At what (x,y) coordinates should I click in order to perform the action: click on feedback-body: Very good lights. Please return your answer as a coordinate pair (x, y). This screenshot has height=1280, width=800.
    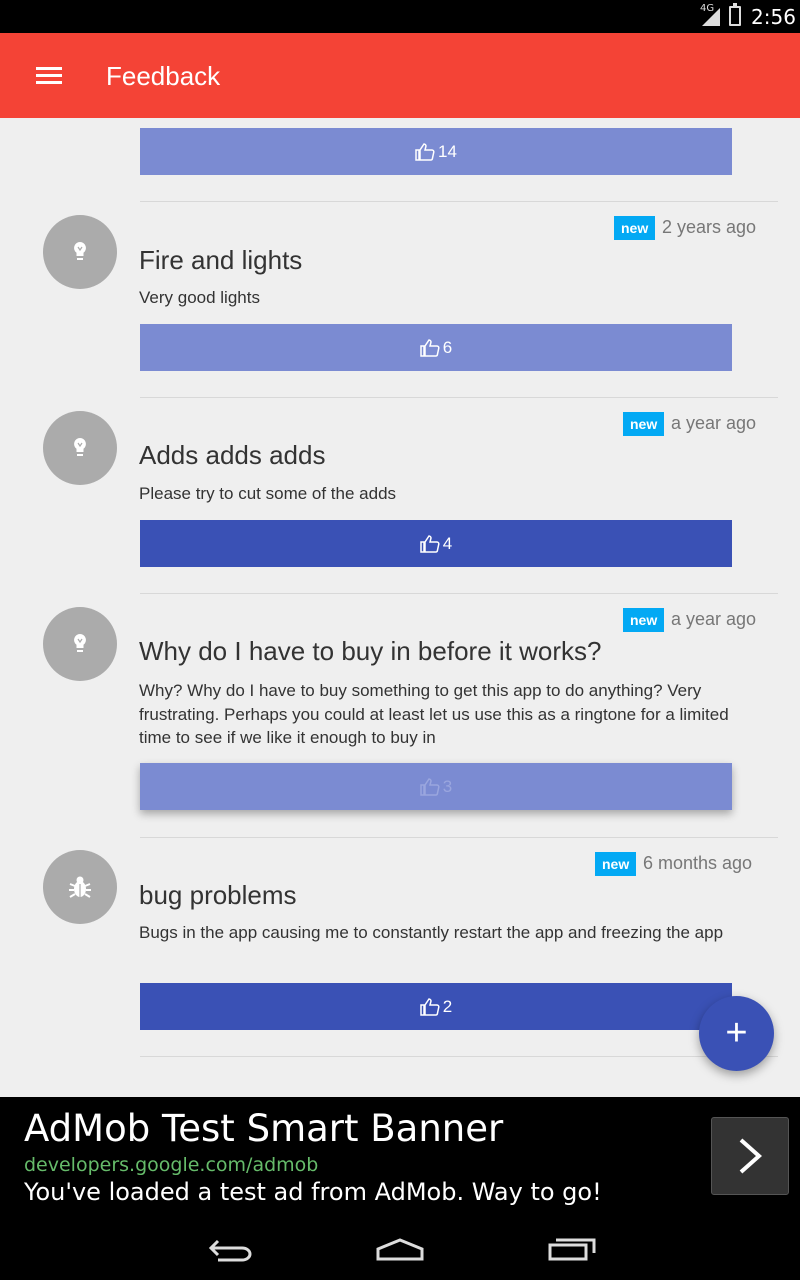
    Looking at the image, I should click on (199, 297).